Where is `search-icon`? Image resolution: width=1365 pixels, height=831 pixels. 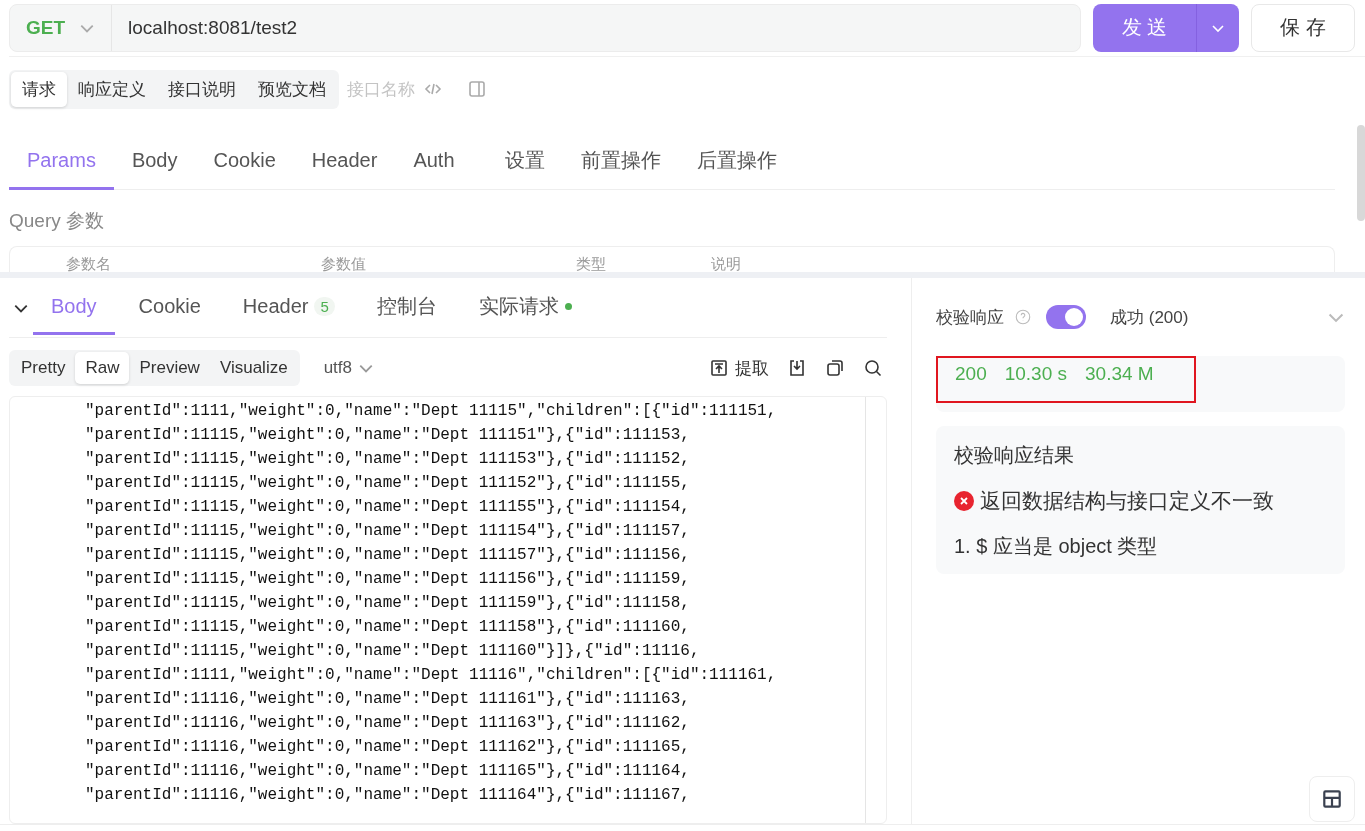 search-icon is located at coordinates (873, 368).